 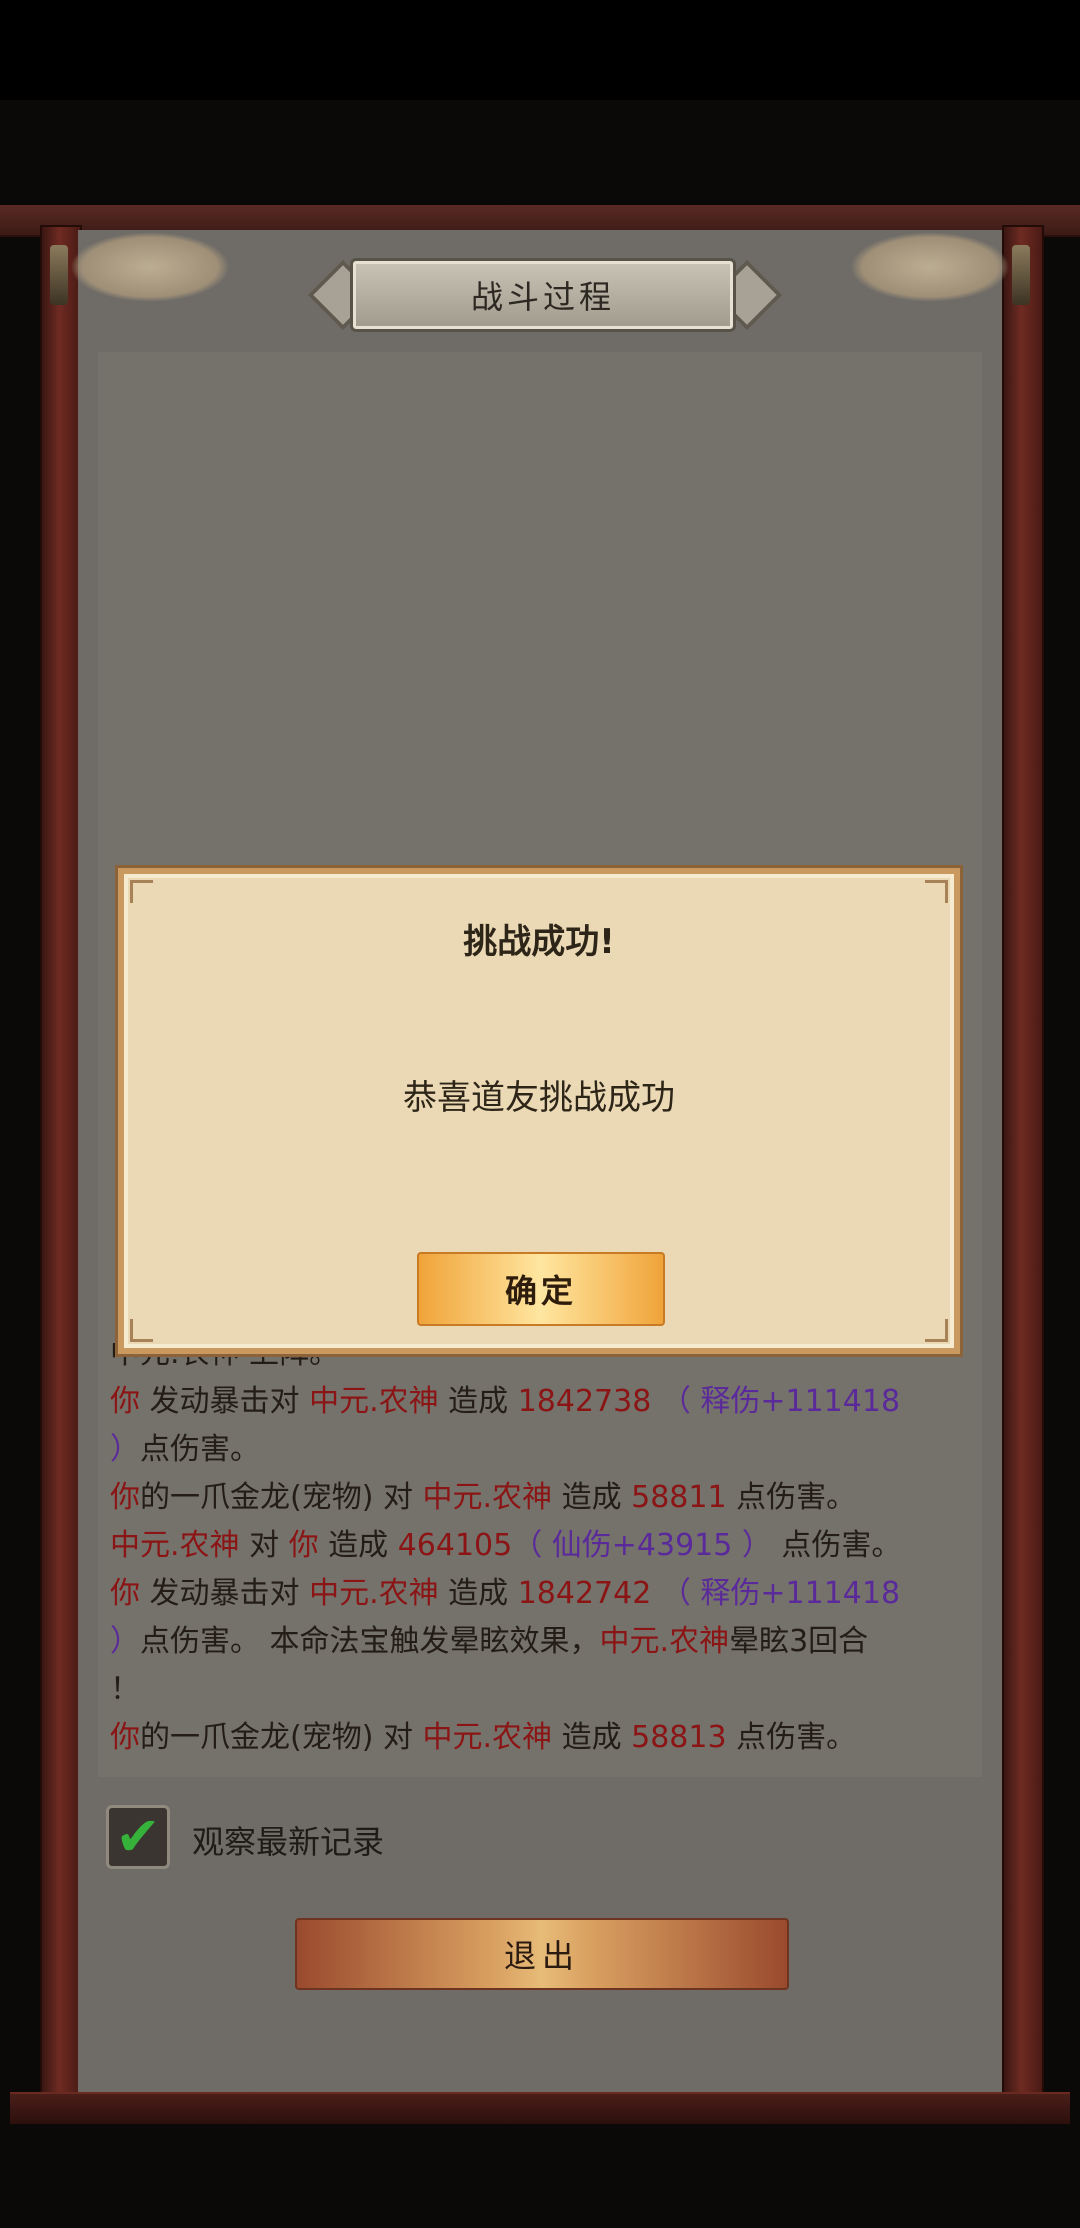 I want to click on log-line: 你 发动暴击对 中元.农神 造成 1842742 （ 释伤+111418, so click(x=540, y=1594).